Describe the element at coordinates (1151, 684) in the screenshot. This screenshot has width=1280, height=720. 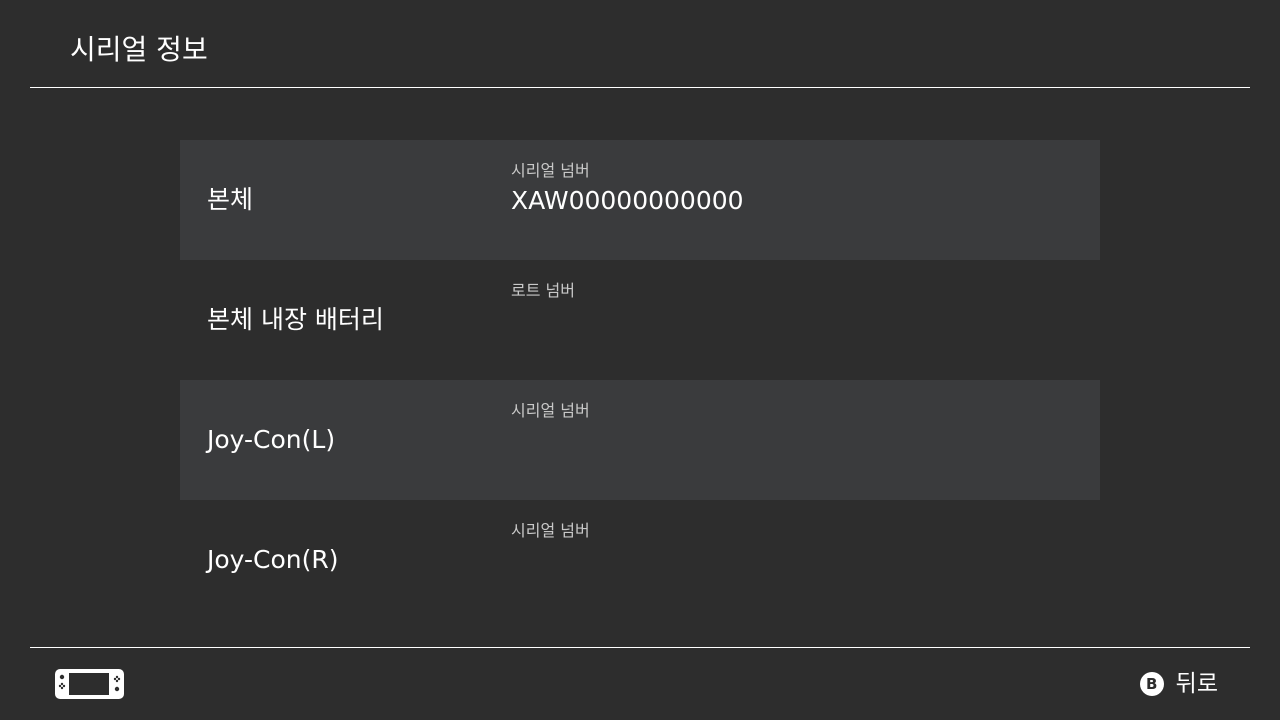
I see `b-button-icon: B` at that location.